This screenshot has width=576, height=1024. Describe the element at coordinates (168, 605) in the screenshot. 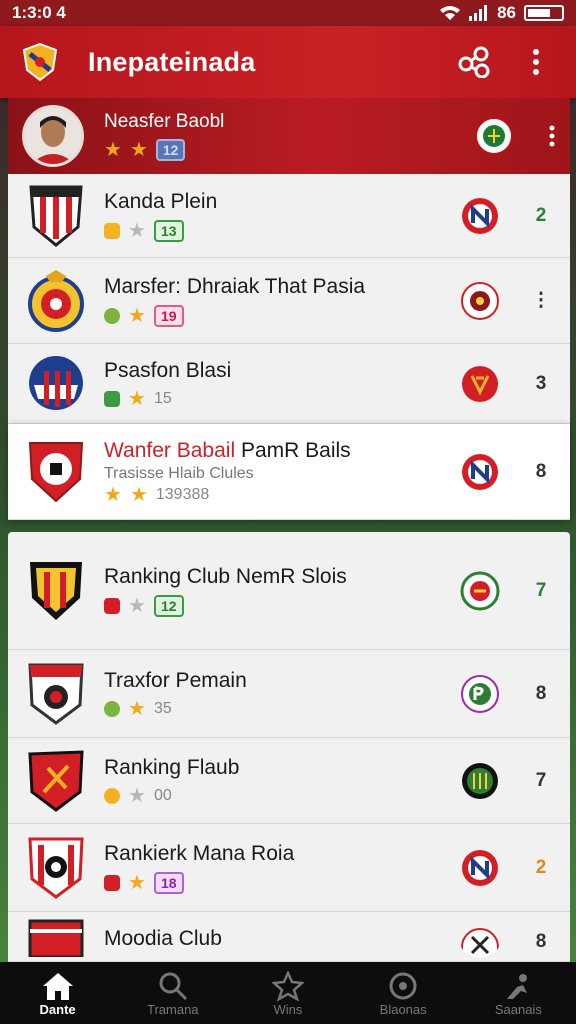

I see `count-pill: 12` at that location.